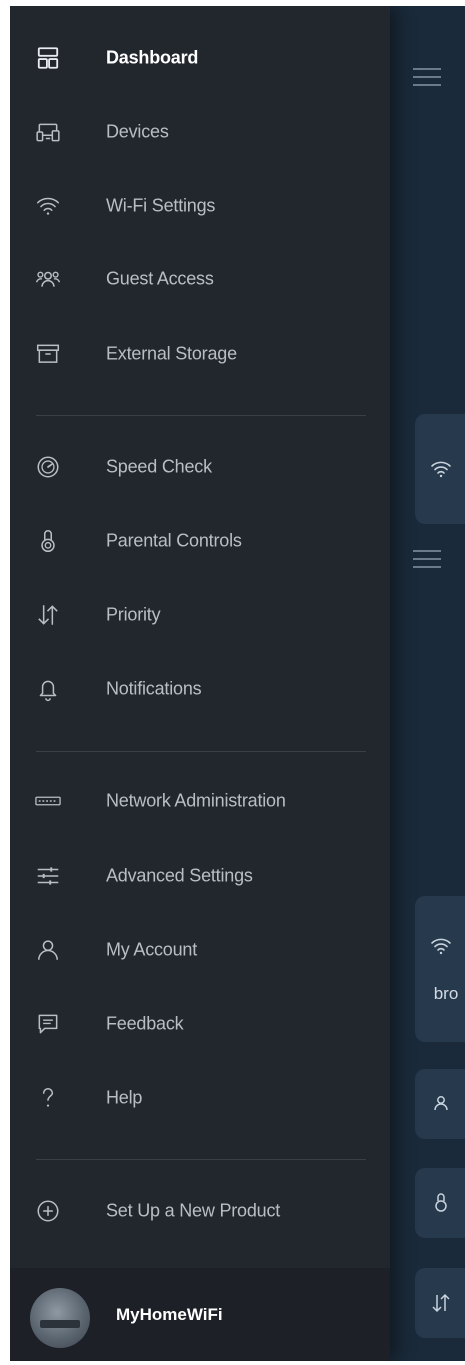  What do you see at coordinates (152, 57) in the screenshot?
I see `menu-item-label: Dashboard` at bounding box center [152, 57].